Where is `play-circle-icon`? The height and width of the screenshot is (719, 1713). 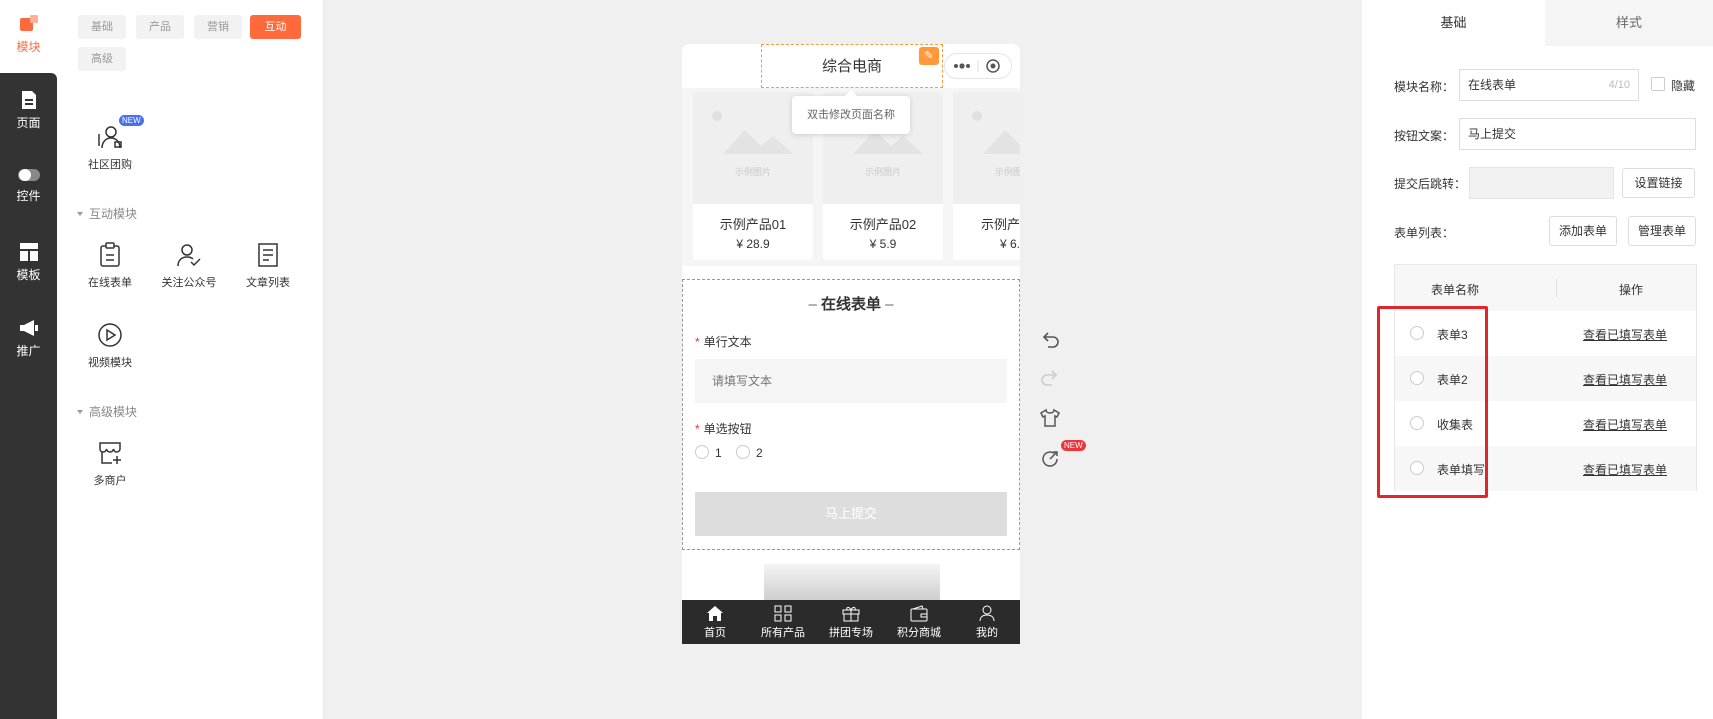 play-circle-icon is located at coordinates (110, 335).